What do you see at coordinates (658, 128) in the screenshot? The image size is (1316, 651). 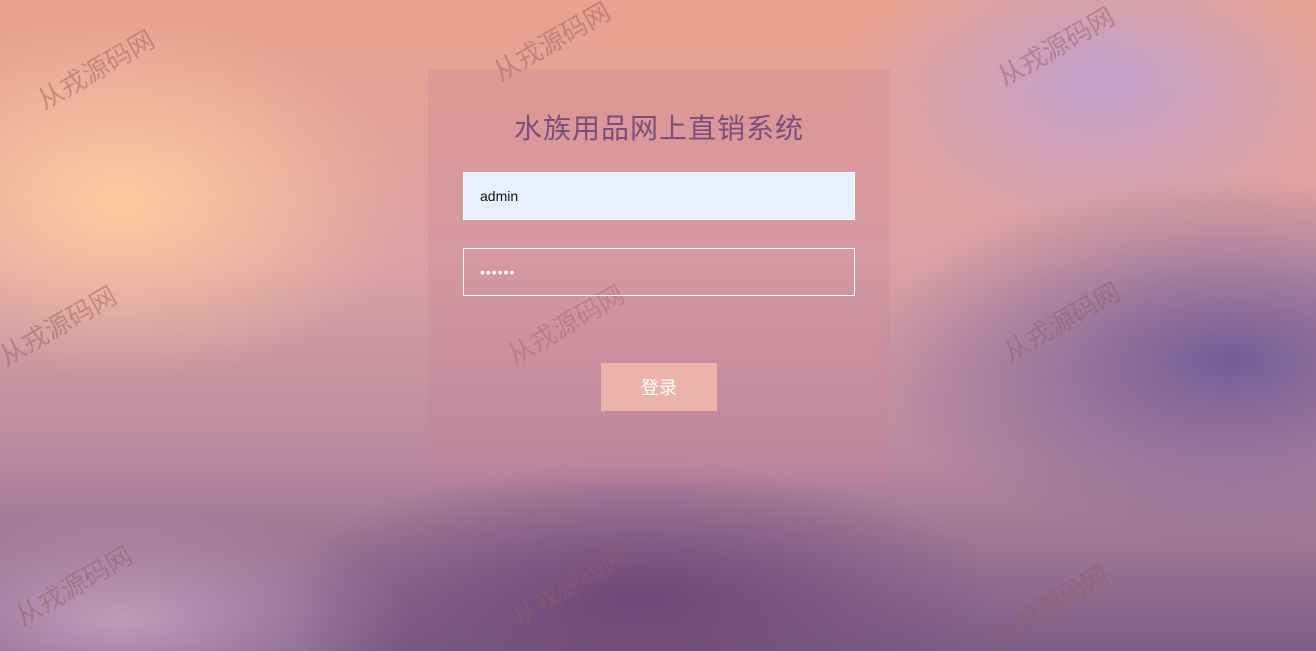 I see `page-title: 水族用品网上直销系统` at bounding box center [658, 128].